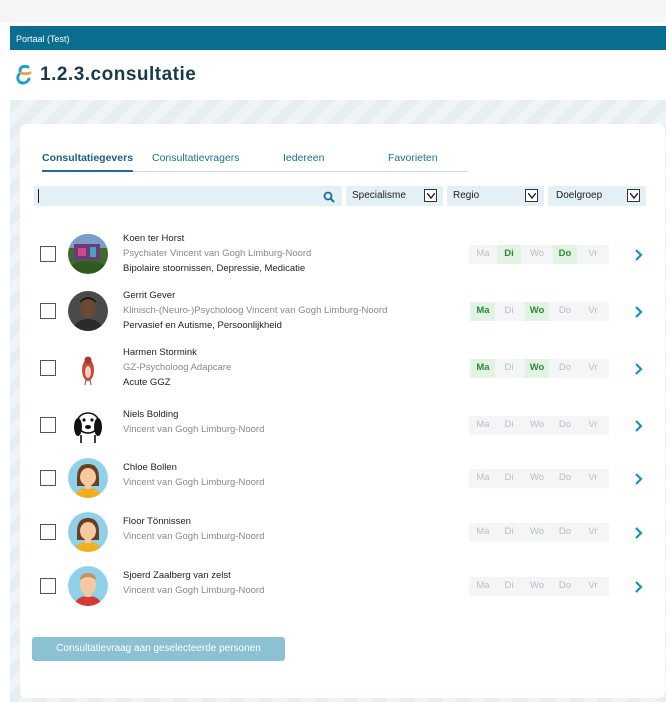 Image resolution: width=666 pixels, height=702 pixels. I want to click on portal-title: Portaal (Test), so click(43, 39).